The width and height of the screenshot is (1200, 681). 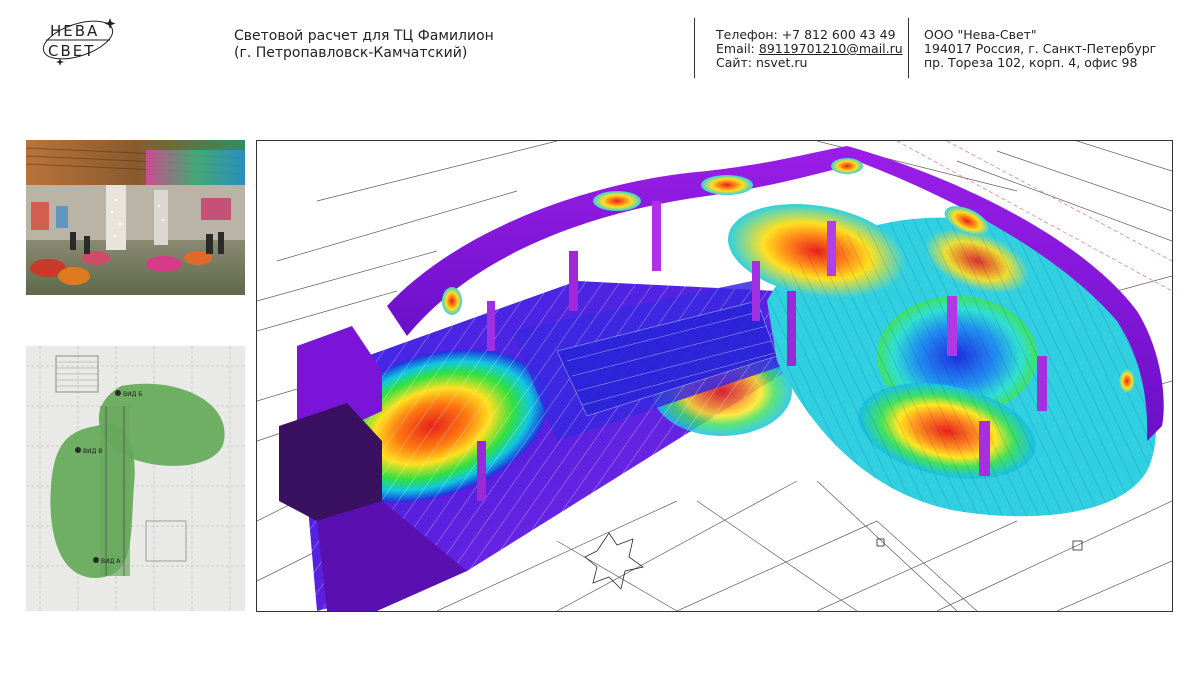 What do you see at coordinates (111, 561) in the screenshot?
I see `plan-label-view-a: ВИД А` at bounding box center [111, 561].